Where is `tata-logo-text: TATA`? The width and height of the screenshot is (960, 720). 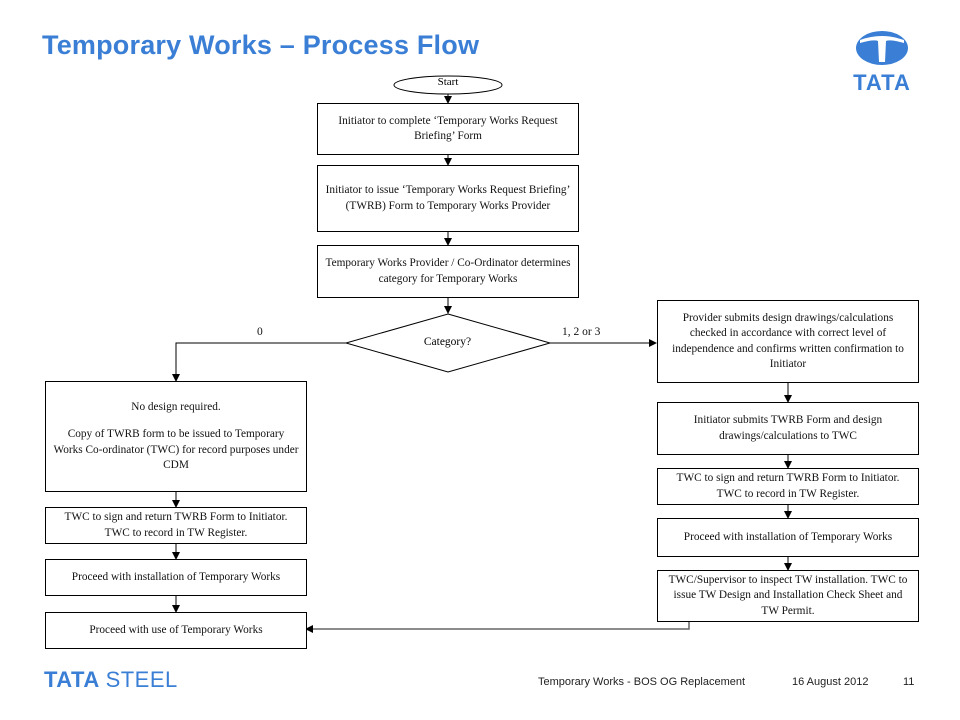
tata-logo-text: TATA is located at coordinates (882, 82).